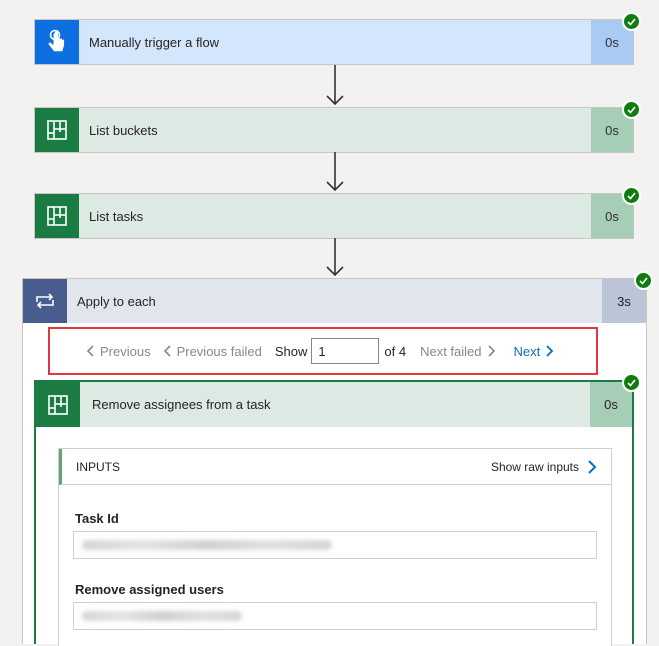 The width and height of the screenshot is (659, 646). What do you see at coordinates (149, 589) in the screenshot?
I see `remove-assigned-users-label: Remove assigned users` at bounding box center [149, 589].